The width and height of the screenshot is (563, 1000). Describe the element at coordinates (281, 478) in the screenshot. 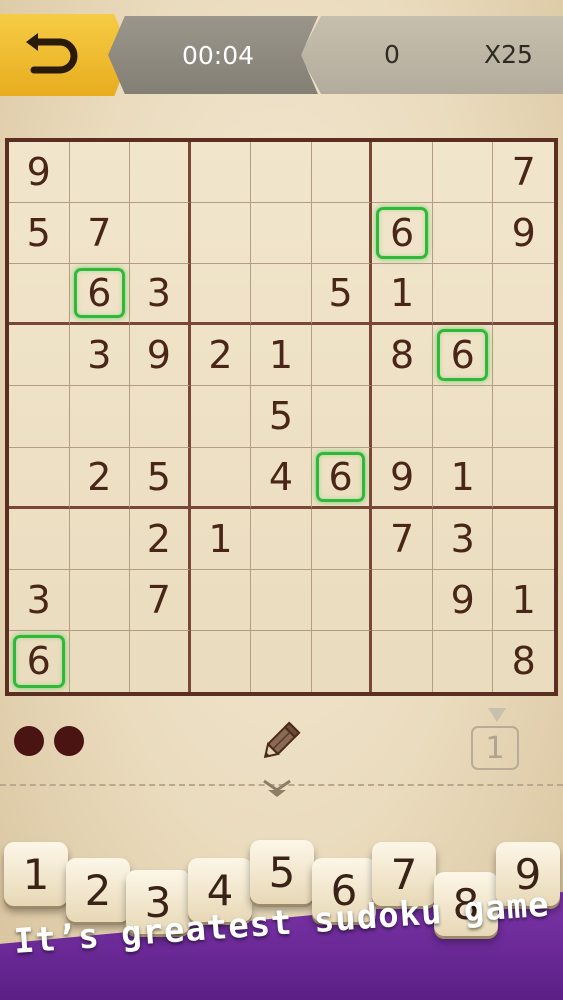

I see `sudoku-cell: 4` at that location.